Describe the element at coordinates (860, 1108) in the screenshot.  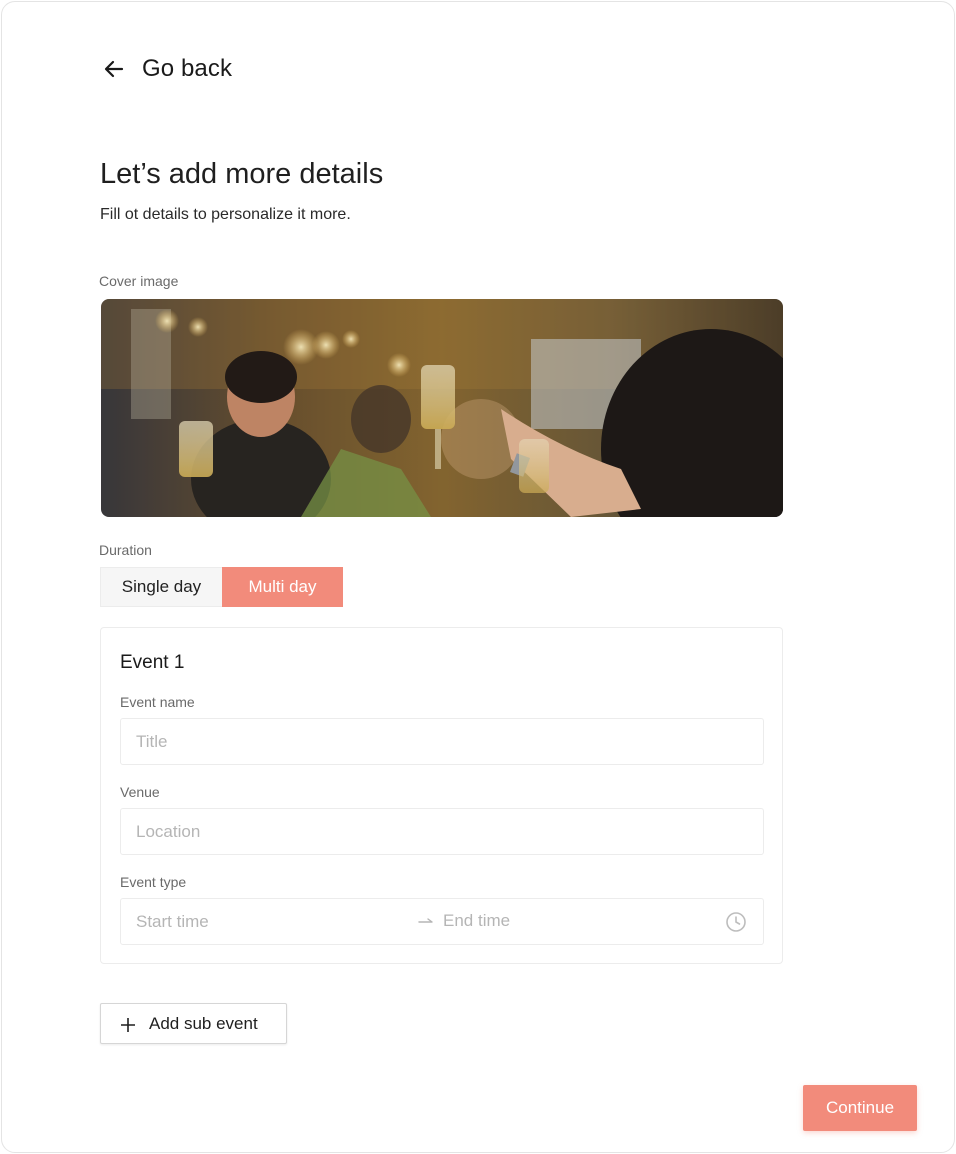
I see `continue-button: Continue` at that location.